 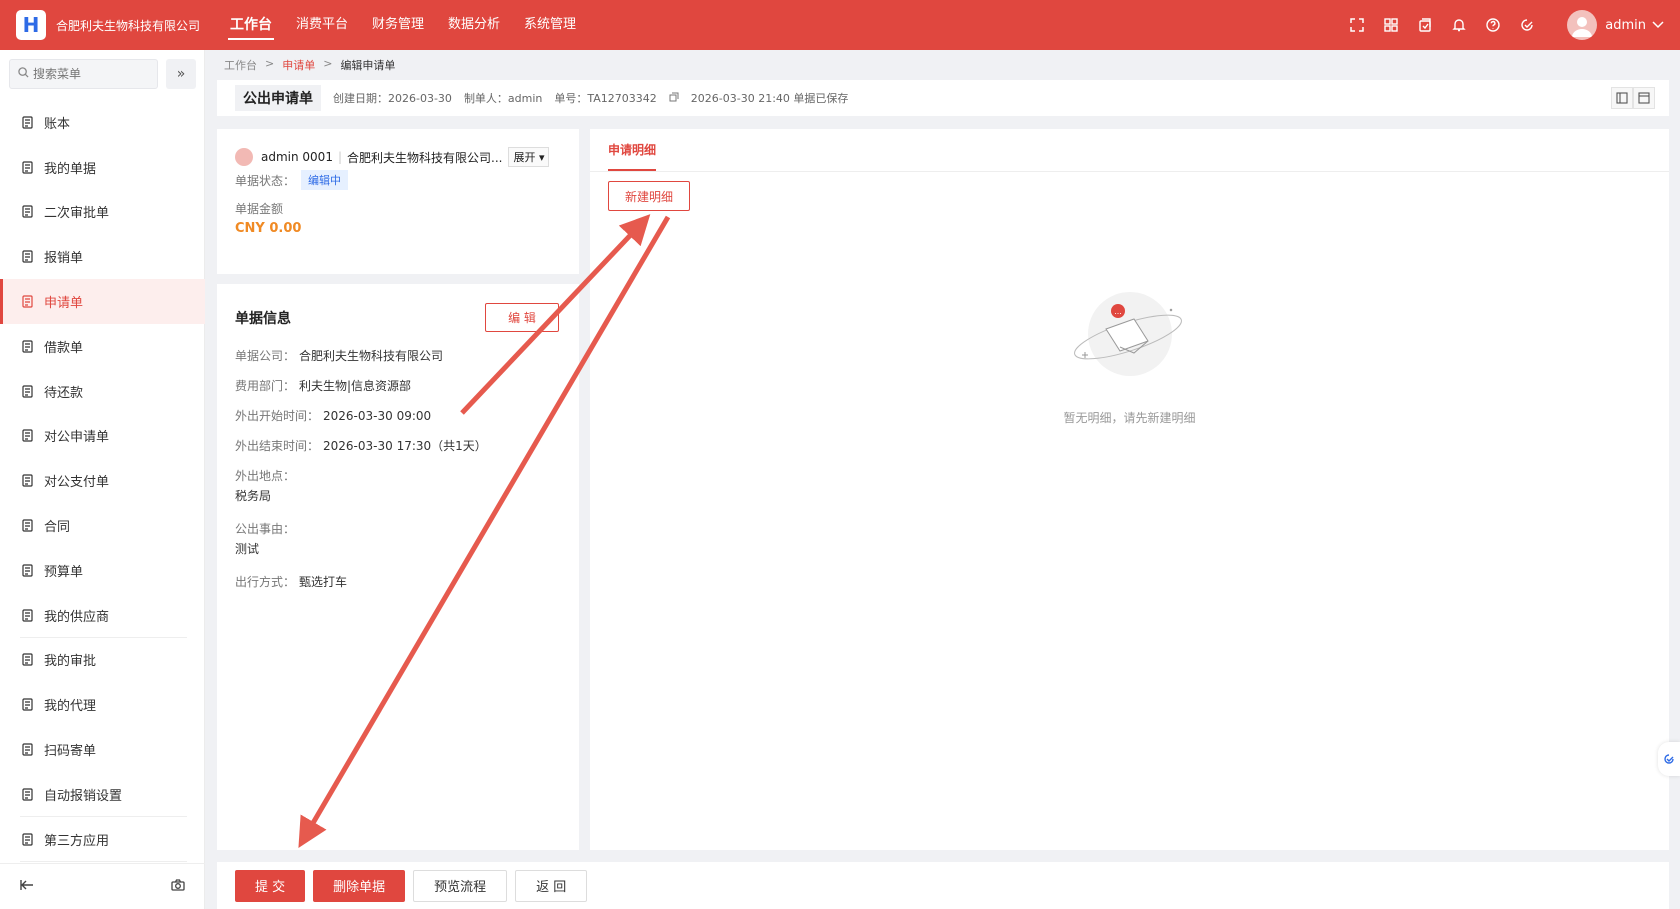 I want to click on company-name: 合肥利夫生物科技有限公司, so click(x=128, y=25).